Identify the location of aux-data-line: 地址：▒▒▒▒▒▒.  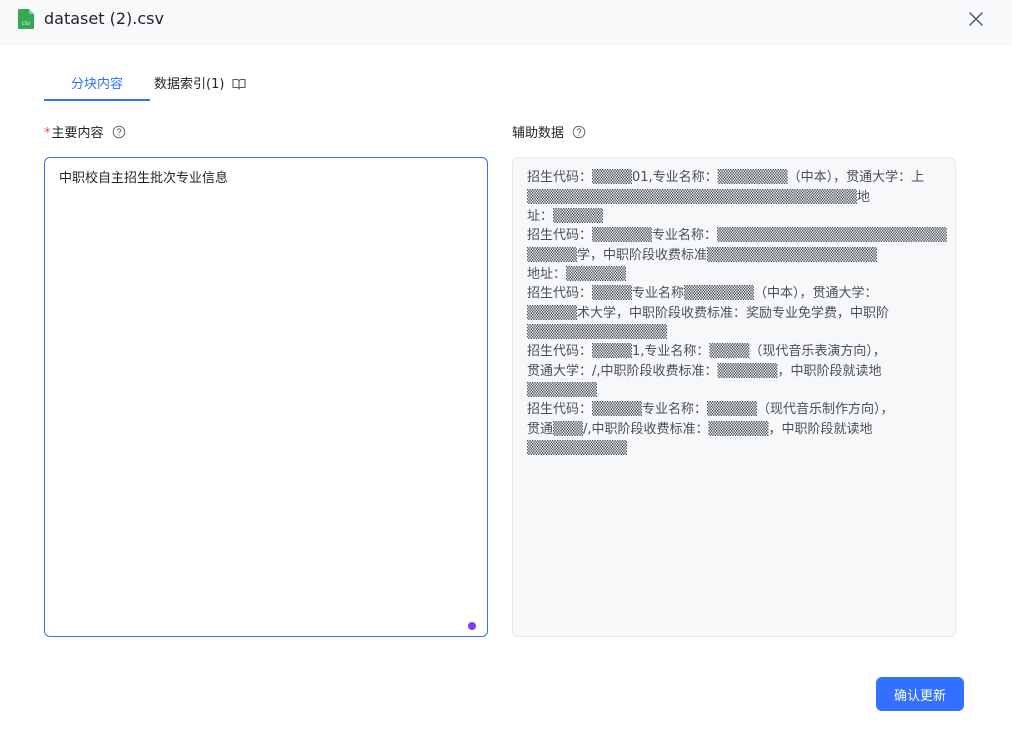
(576, 274).